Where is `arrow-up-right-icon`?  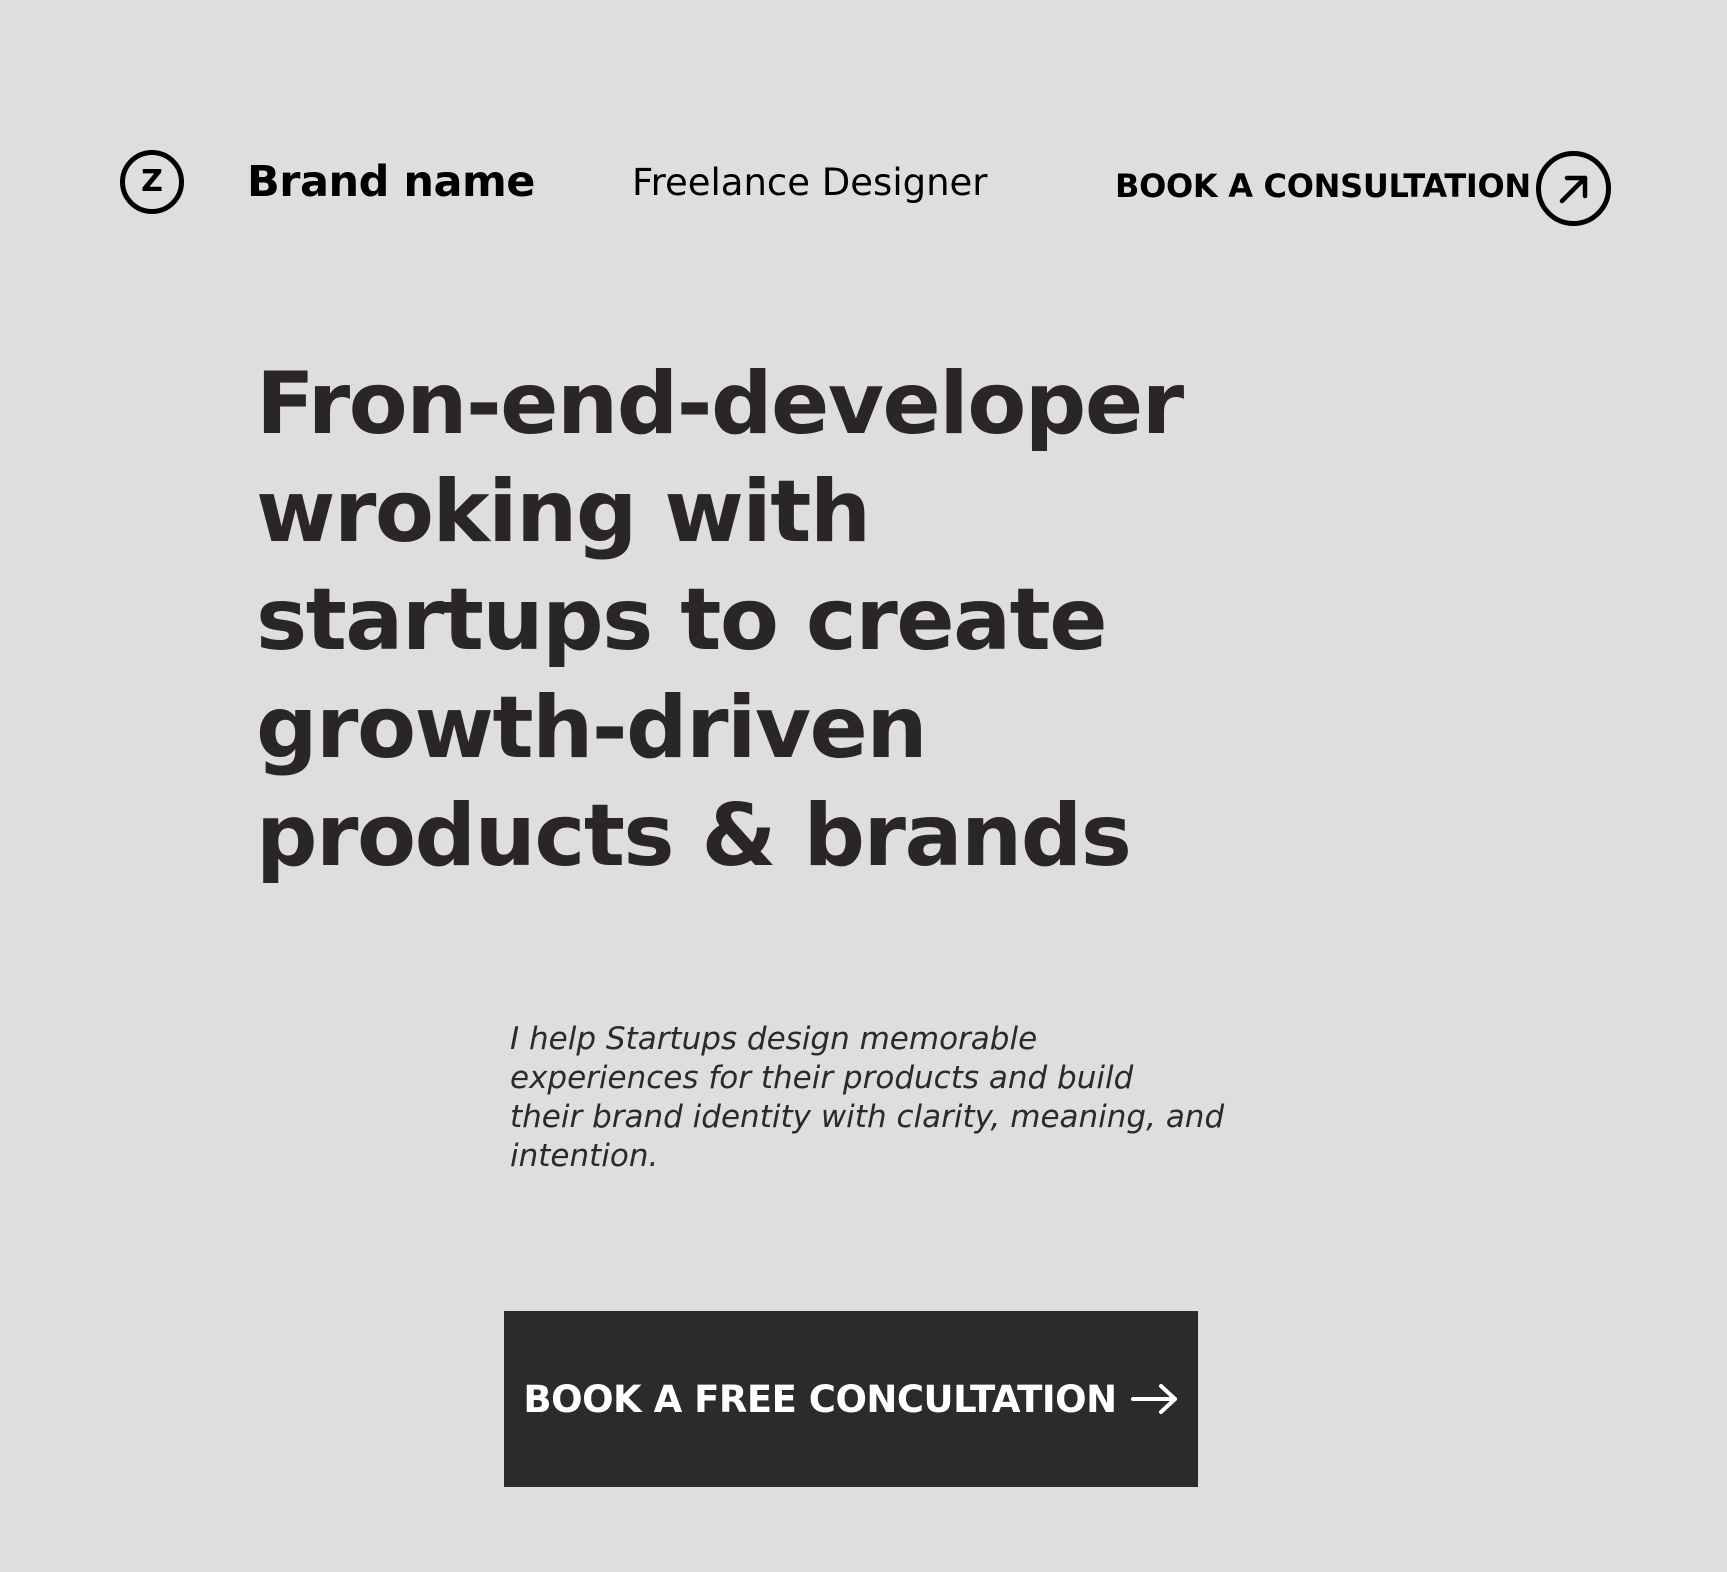
arrow-up-right-icon is located at coordinates (1573, 189).